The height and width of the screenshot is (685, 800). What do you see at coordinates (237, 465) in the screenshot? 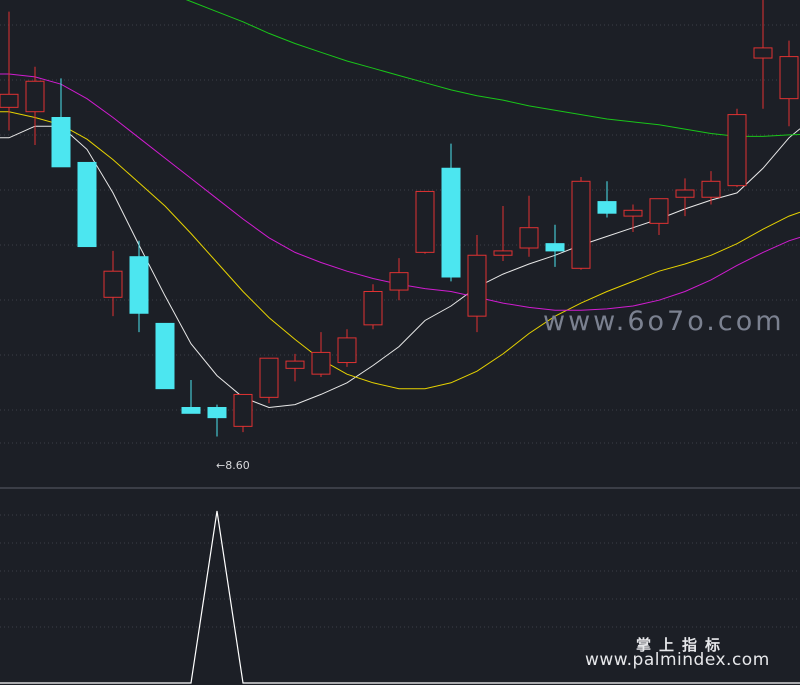
I see `low-price-value: 8.60` at bounding box center [237, 465].